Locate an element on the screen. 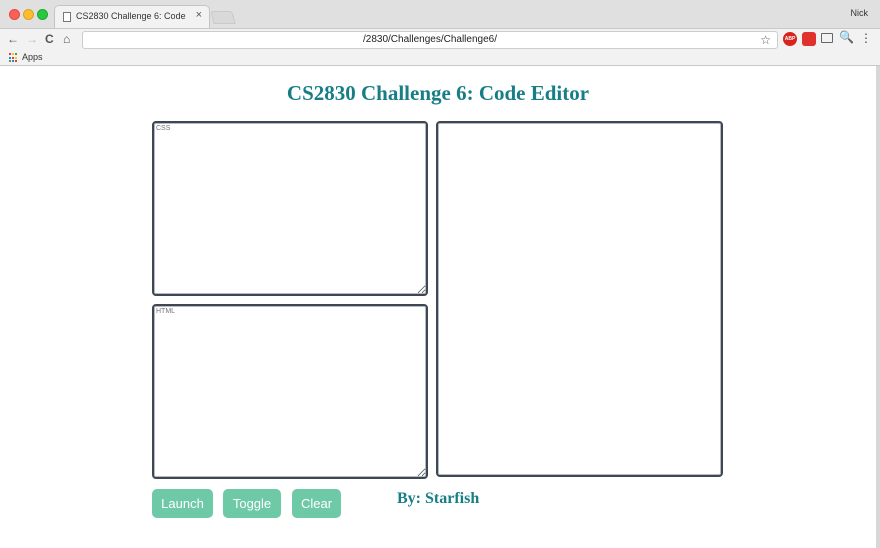  back-icon: ← is located at coordinates (13, 39).